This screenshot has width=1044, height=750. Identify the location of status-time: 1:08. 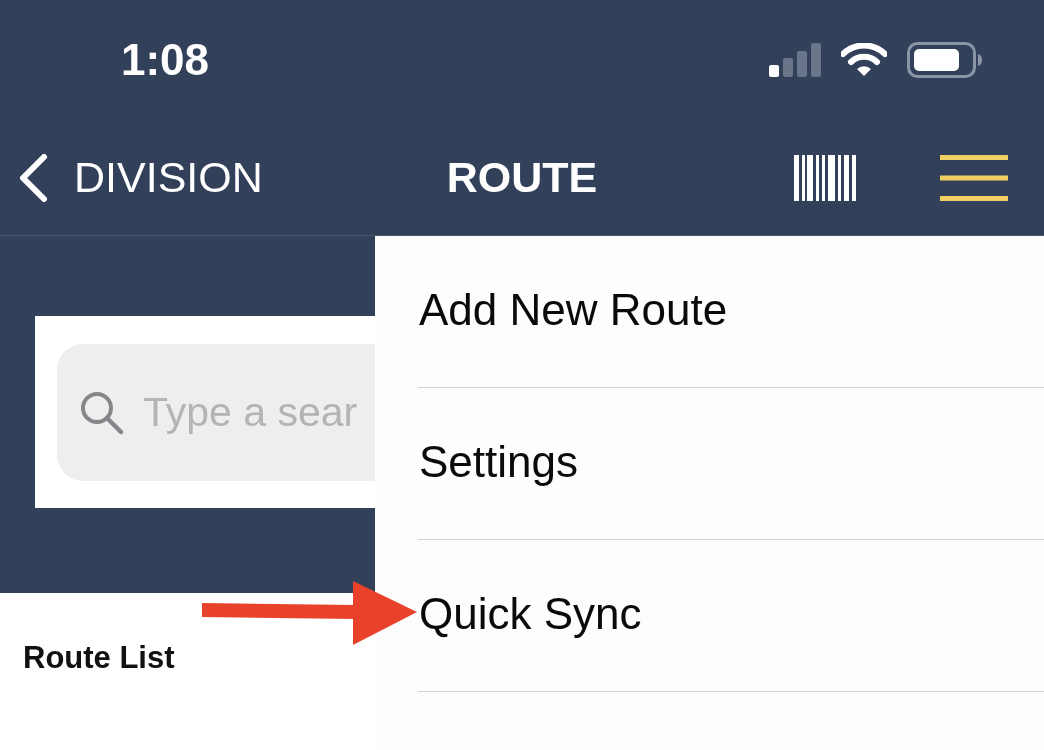
(165, 60).